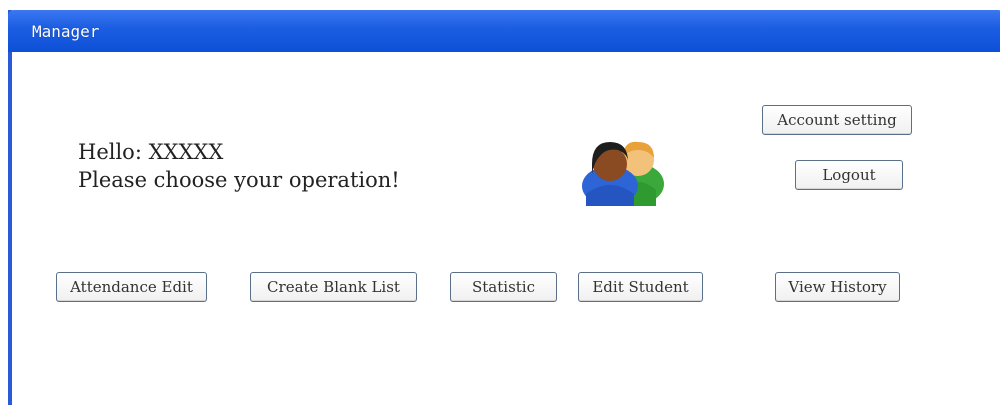 The width and height of the screenshot is (1000, 405). I want to click on greeting-hello: Hello: XXXXX, so click(151, 152).